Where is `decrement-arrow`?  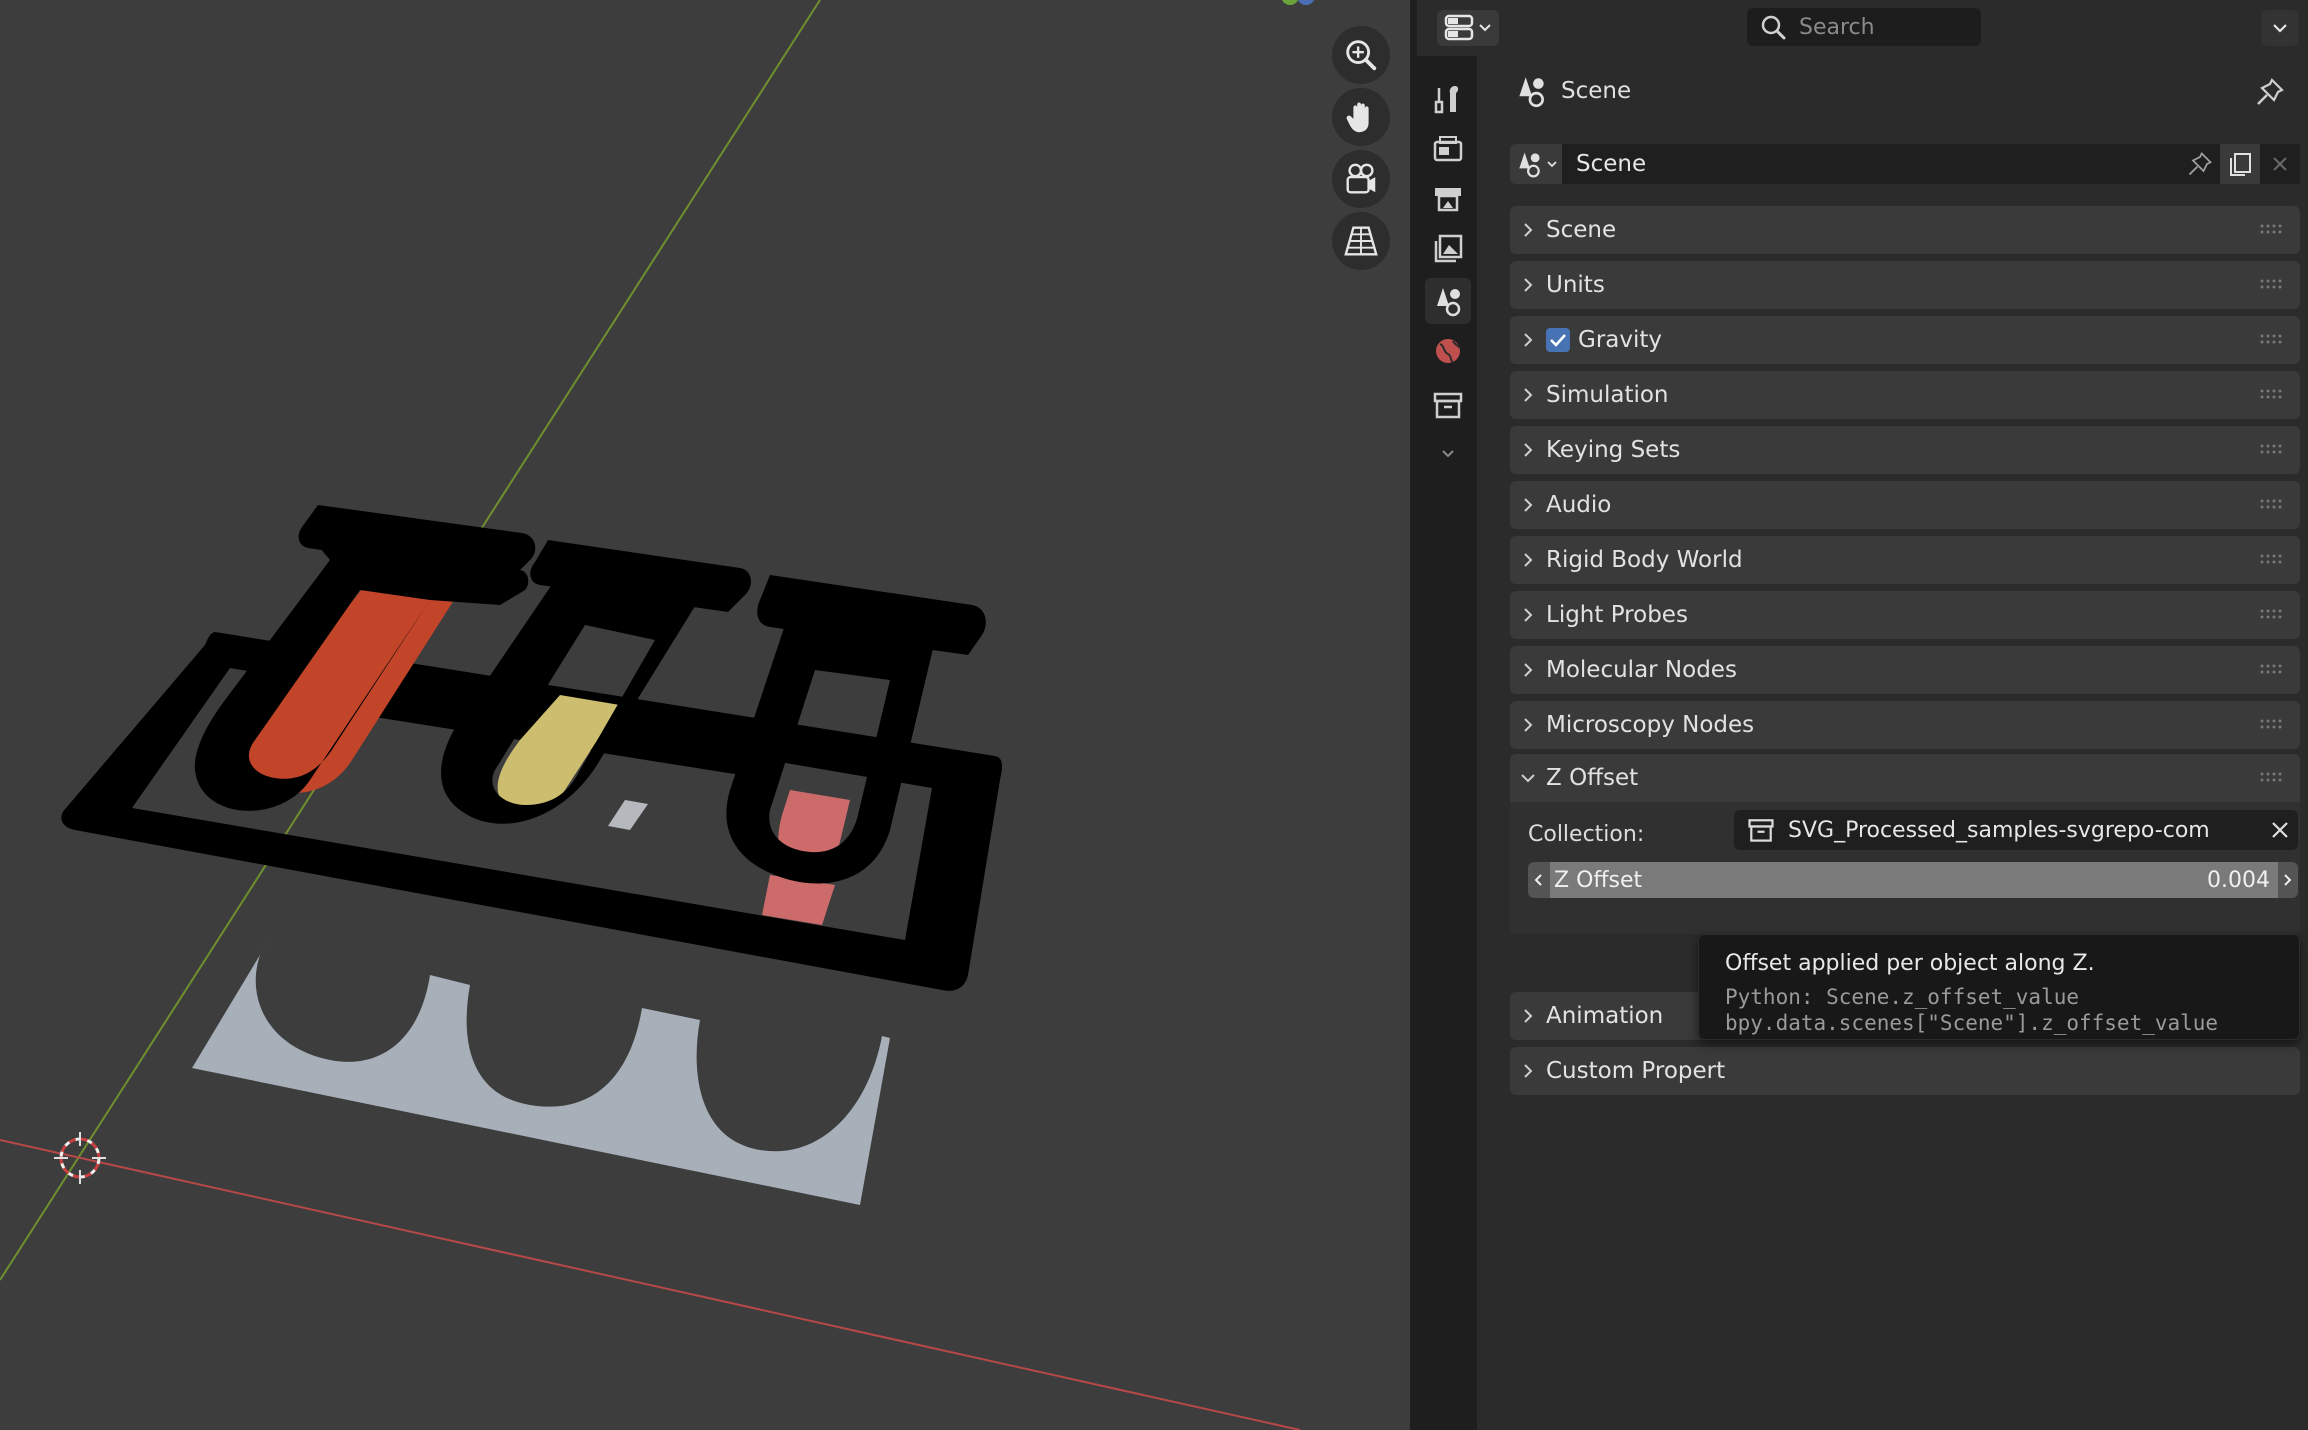 decrement-arrow is located at coordinates (1539, 880).